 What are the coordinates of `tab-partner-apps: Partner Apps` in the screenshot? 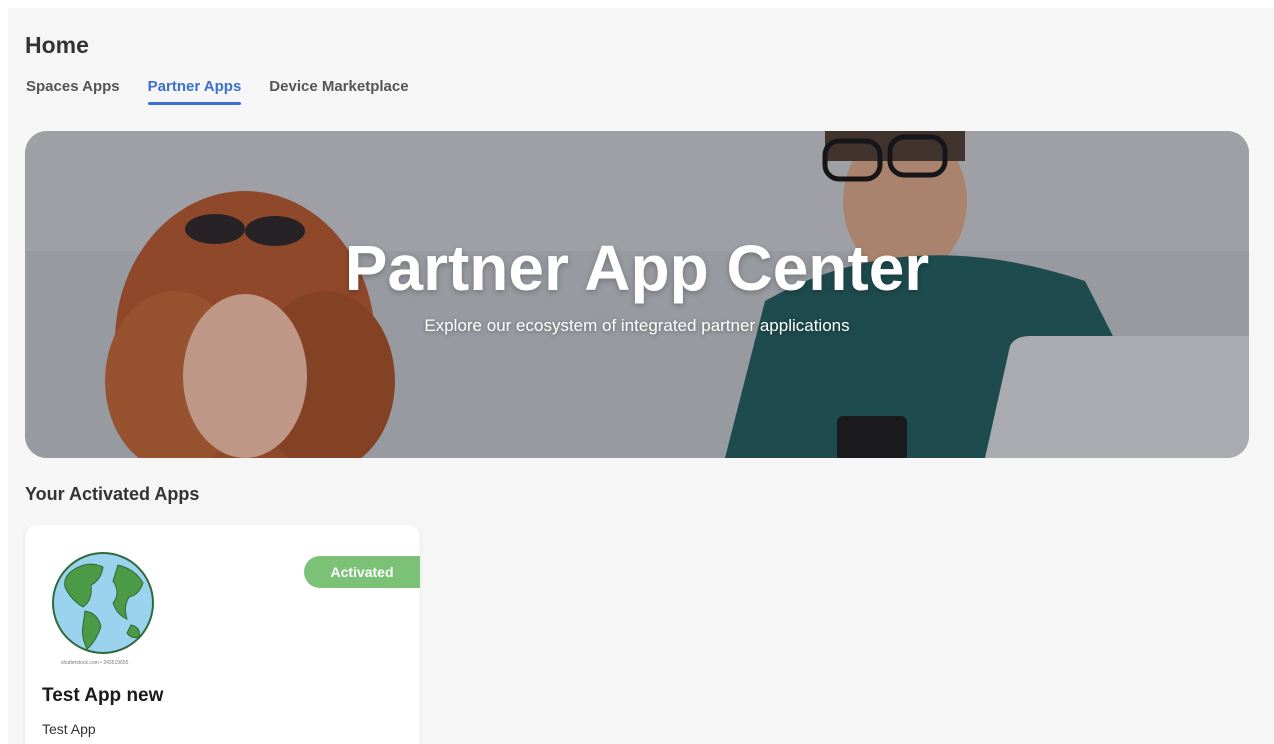 It's located at (194, 91).